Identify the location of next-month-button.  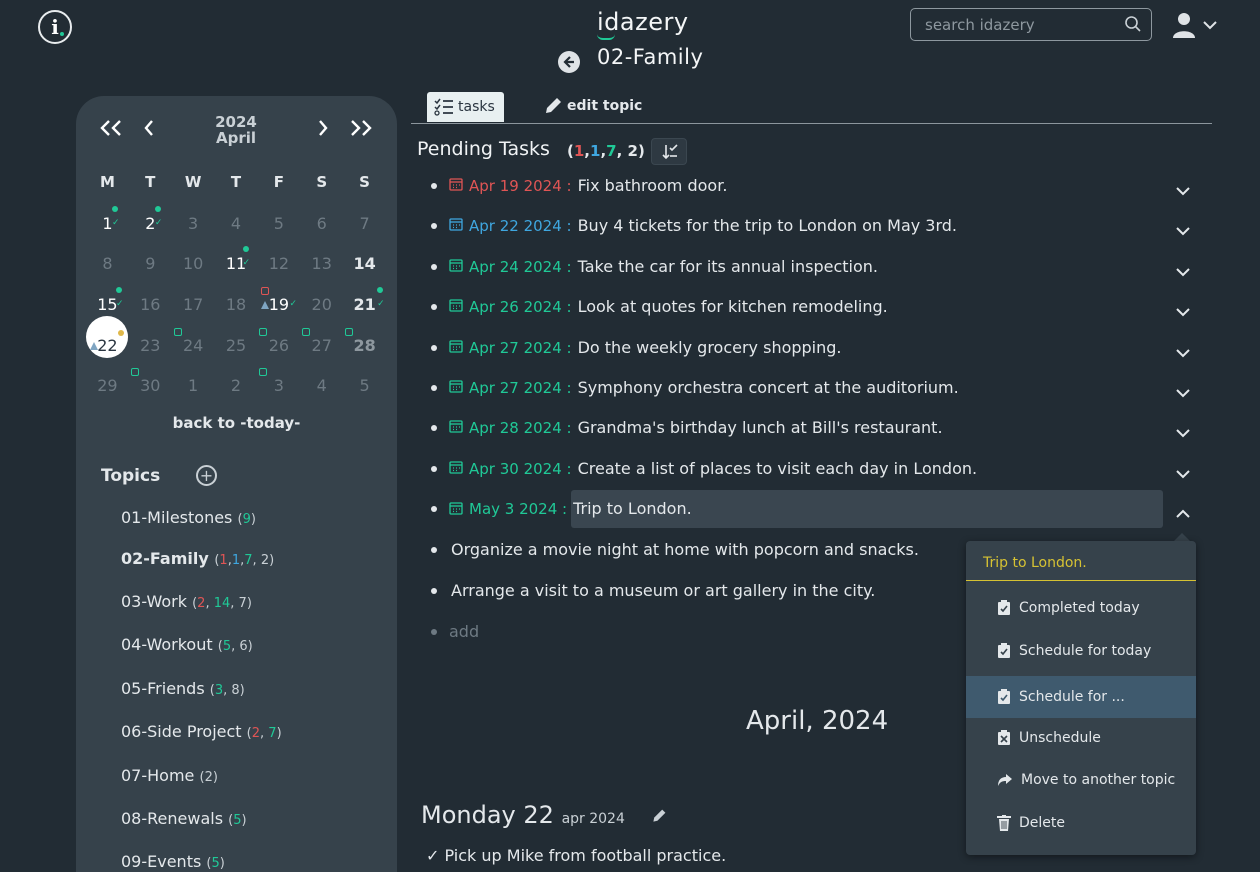
(323, 128).